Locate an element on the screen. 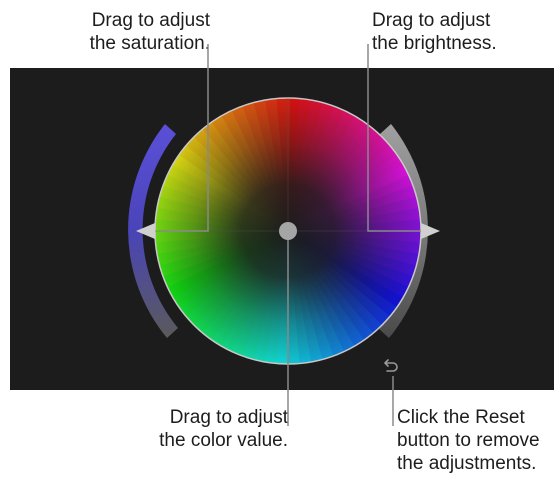  reset-button is located at coordinates (391, 365).